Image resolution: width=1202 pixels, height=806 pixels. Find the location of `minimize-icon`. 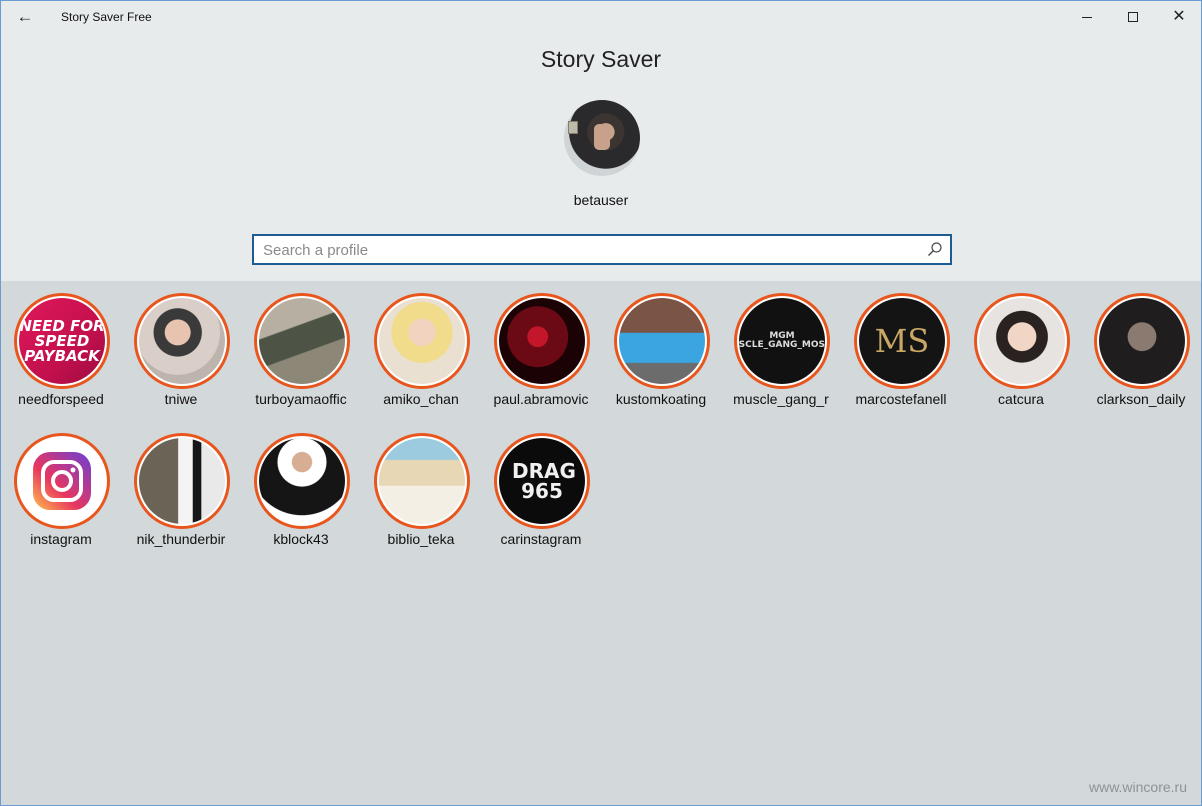

minimize-icon is located at coordinates (1087, 17).